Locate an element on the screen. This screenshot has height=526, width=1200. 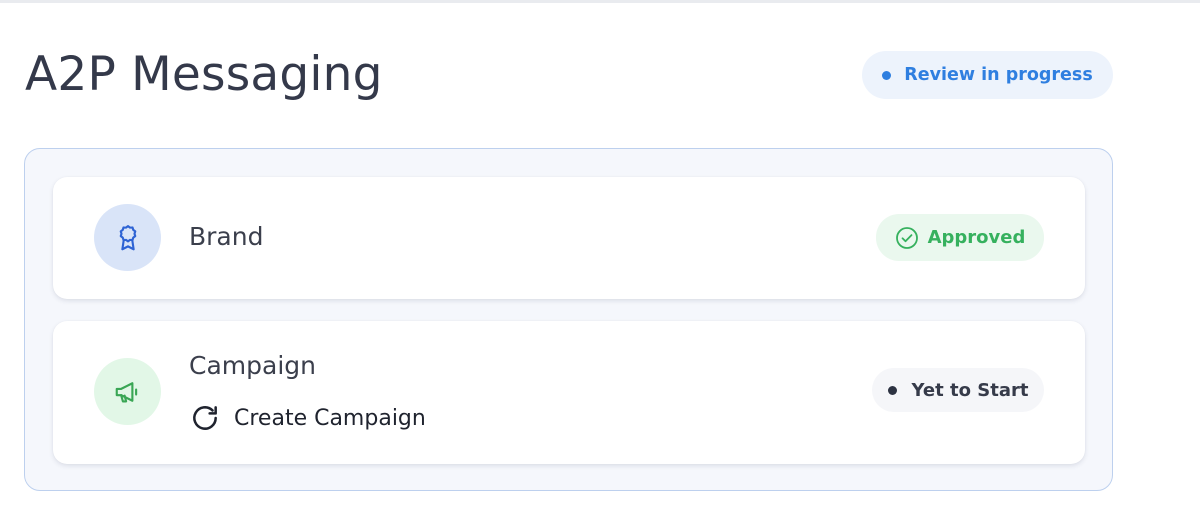
campaign-label: Campaign is located at coordinates (252, 365).